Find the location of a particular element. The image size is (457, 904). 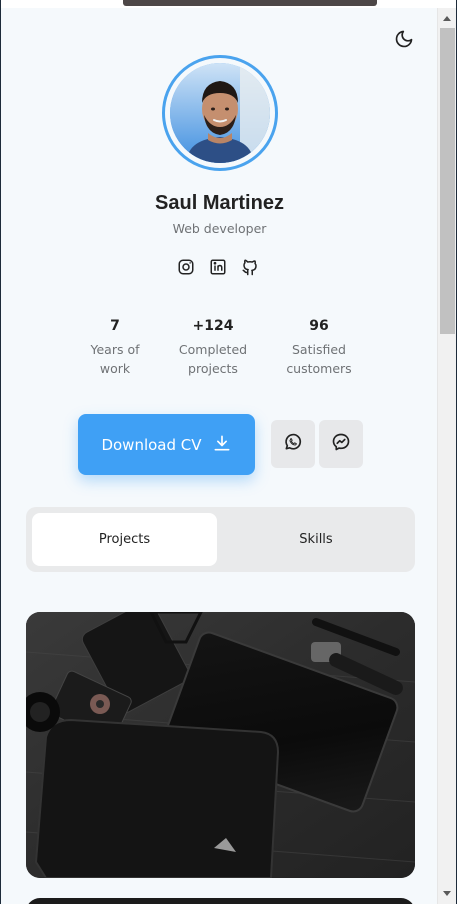

window-top-bar is located at coordinates (228, 4).